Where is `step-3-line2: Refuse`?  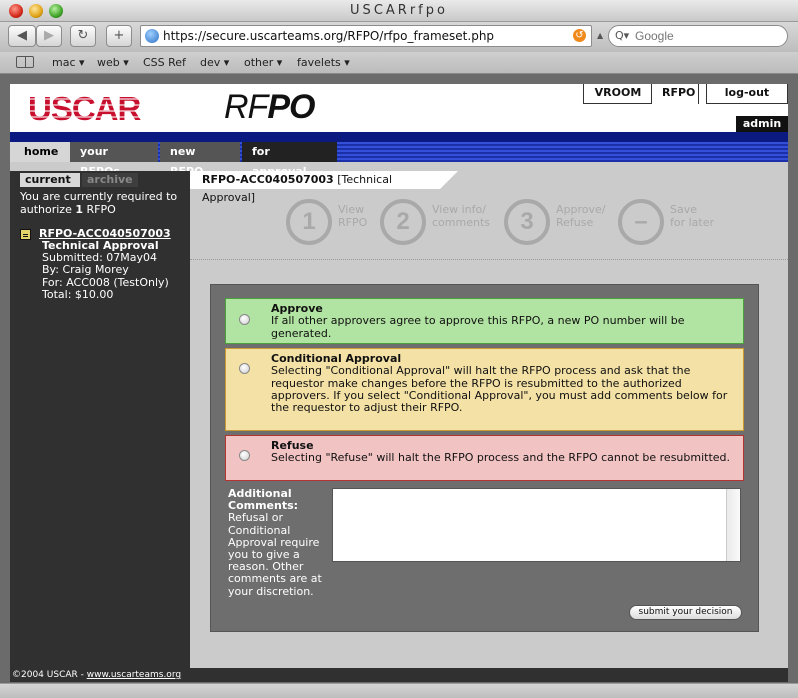
step-3-line2: Refuse is located at coordinates (575, 222).